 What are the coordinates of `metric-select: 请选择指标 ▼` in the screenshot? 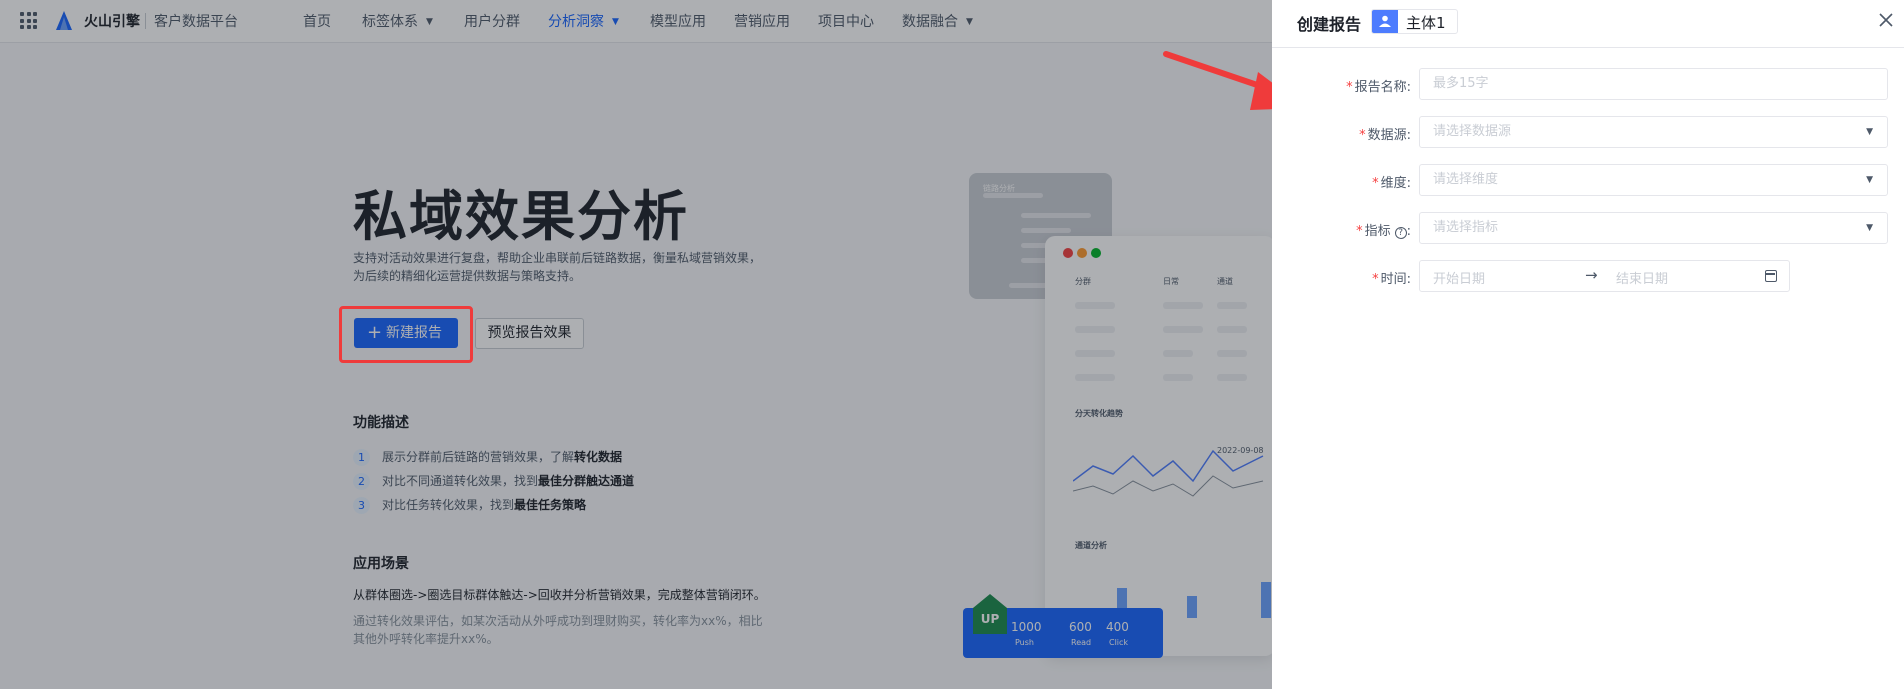 It's located at (1653, 228).